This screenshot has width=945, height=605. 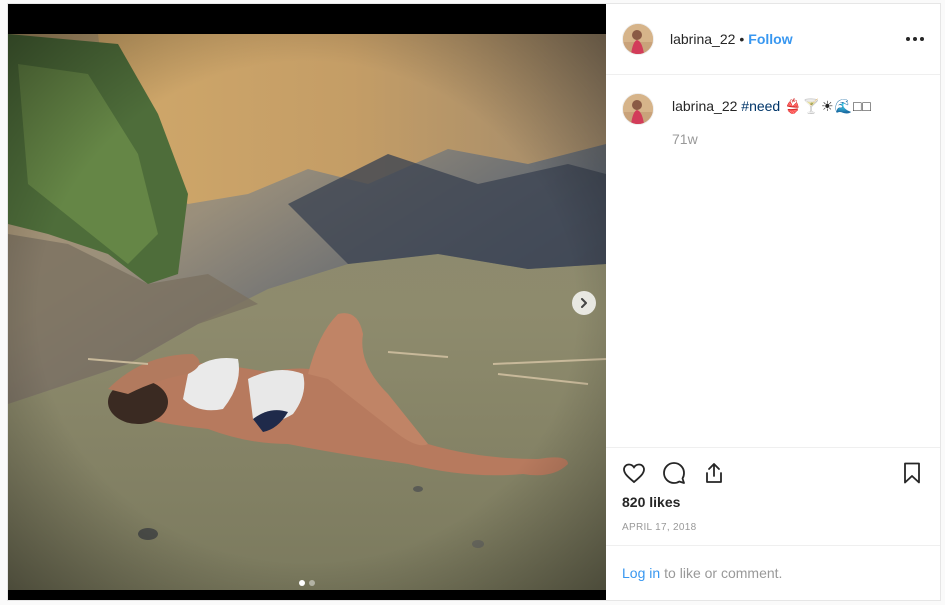 What do you see at coordinates (773, 527) in the screenshot?
I see `post-date: APRIL 17, 2018` at bounding box center [773, 527].